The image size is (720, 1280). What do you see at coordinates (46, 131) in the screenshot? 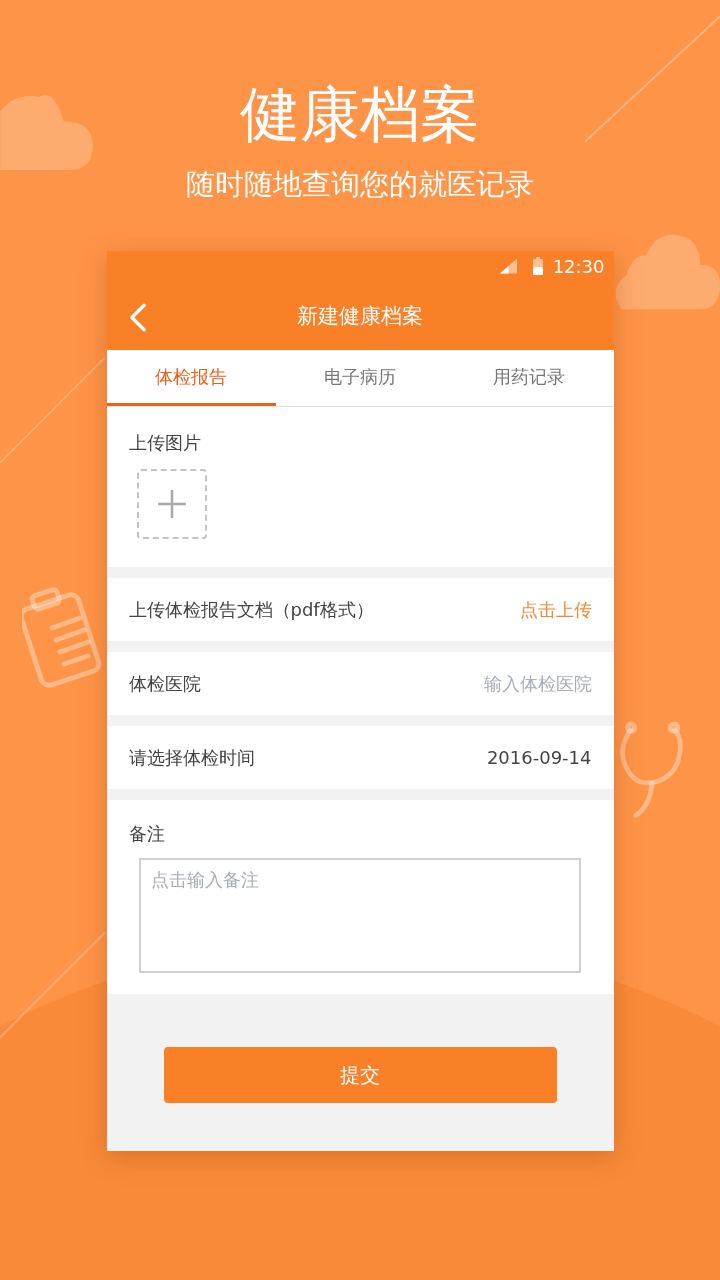
I see `cloud-icon` at bounding box center [46, 131].